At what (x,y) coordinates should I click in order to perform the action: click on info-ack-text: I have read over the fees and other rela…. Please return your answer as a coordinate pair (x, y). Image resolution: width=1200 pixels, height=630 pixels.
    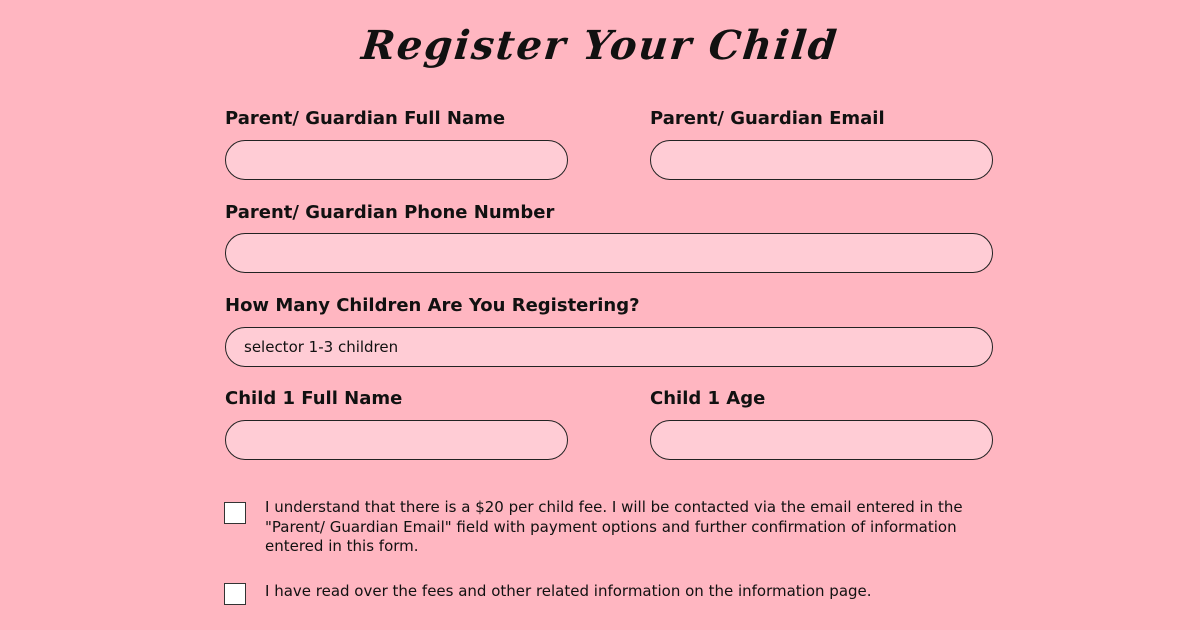
    Looking at the image, I should click on (568, 591).